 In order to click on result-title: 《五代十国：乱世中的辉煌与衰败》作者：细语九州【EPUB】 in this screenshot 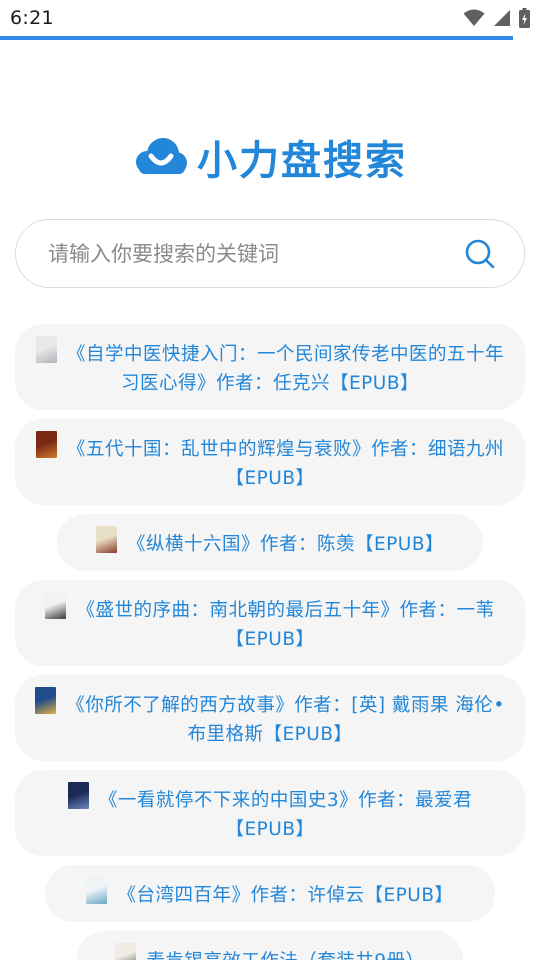, I will do `click(285, 464)`.